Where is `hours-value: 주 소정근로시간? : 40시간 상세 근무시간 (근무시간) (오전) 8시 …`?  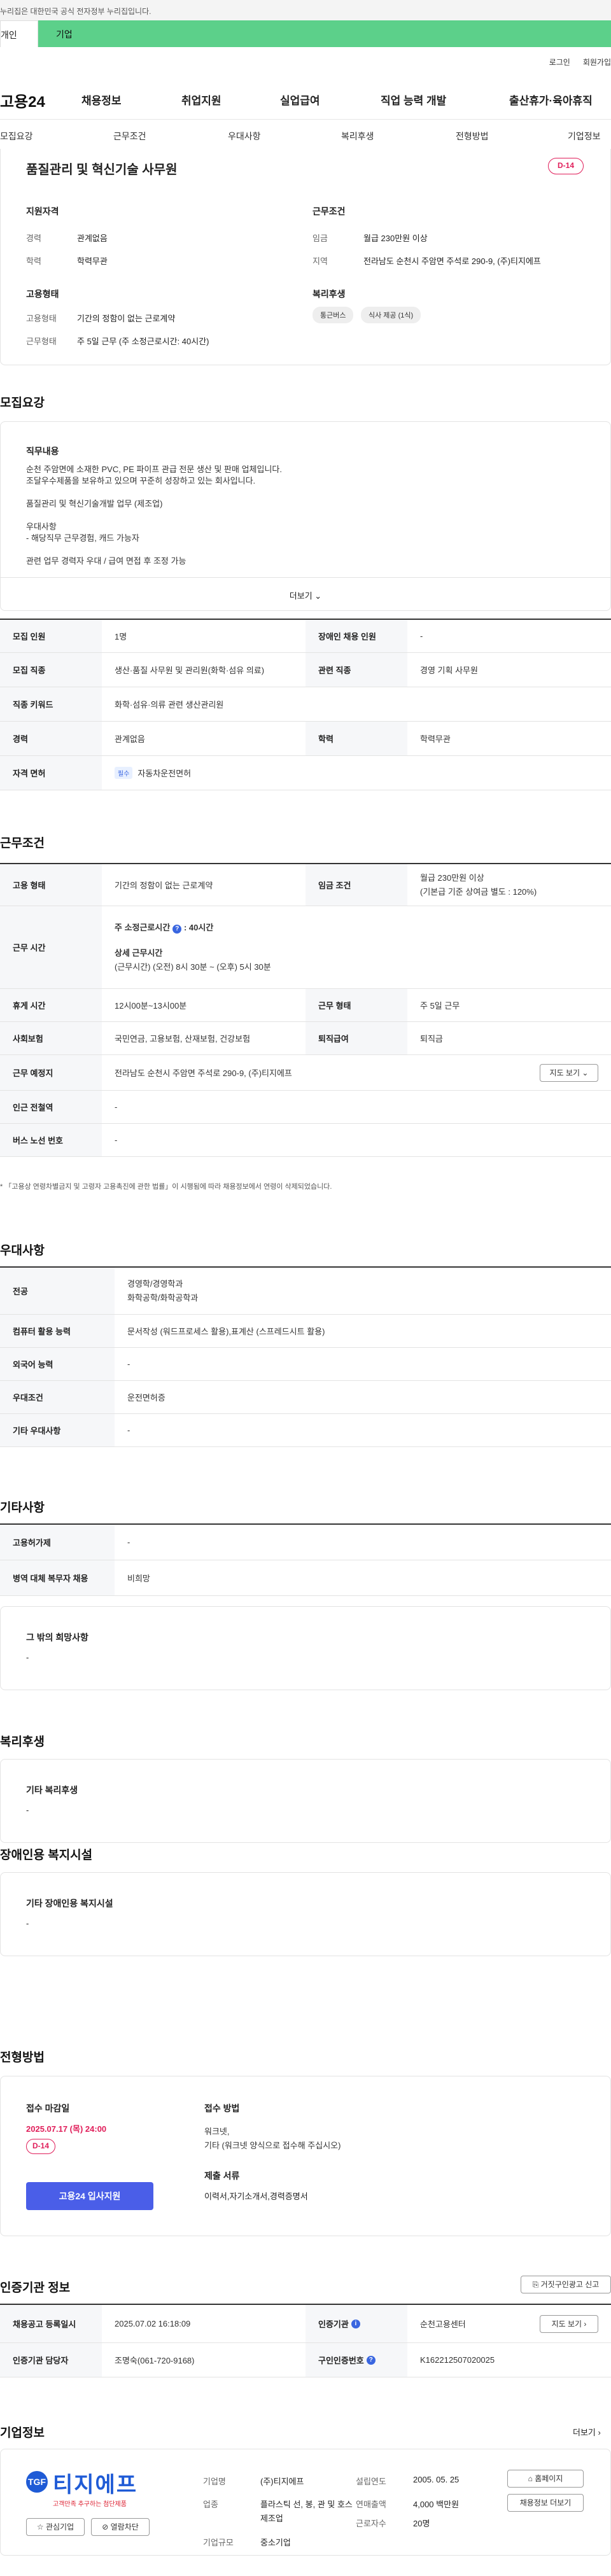 hours-value: 주 소정근로시간? : 40시간 상세 근무시간 (근무시간) (오전) 8시 … is located at coordinates (356, 947).